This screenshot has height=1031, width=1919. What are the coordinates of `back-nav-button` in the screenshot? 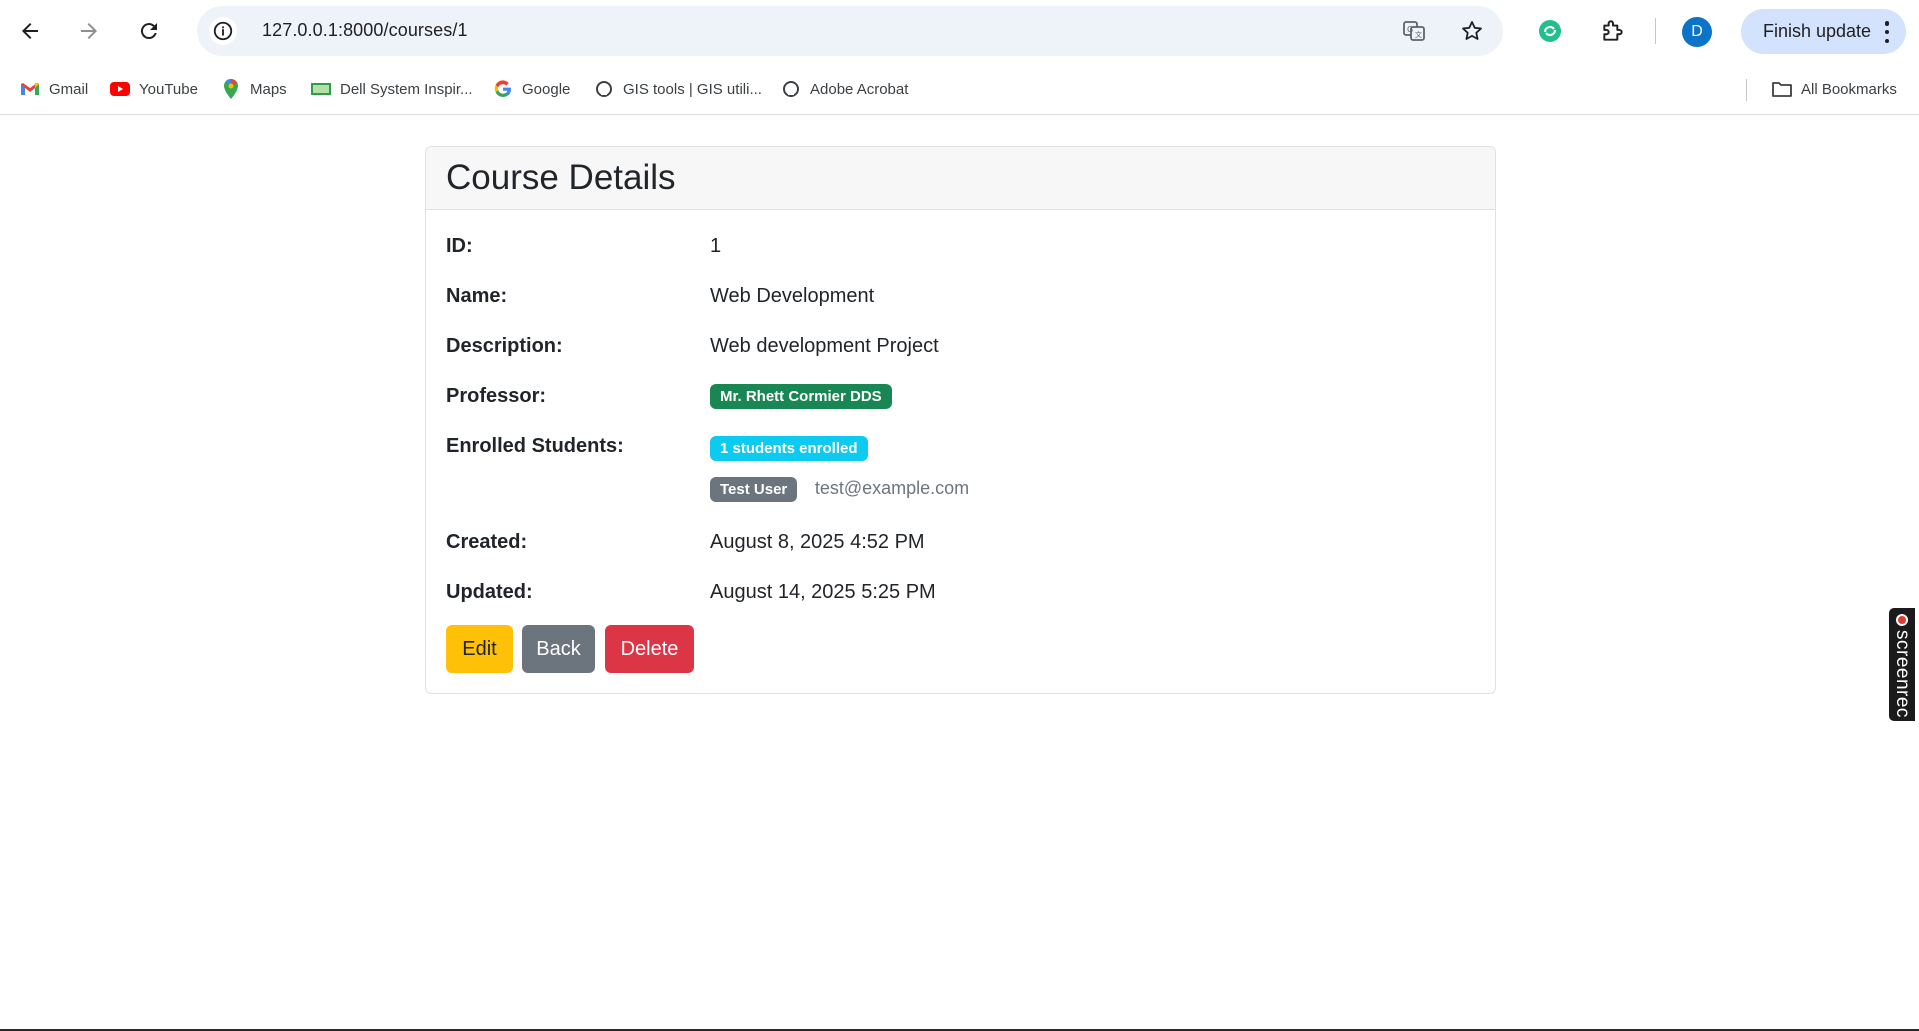 It's located at (30, 31).